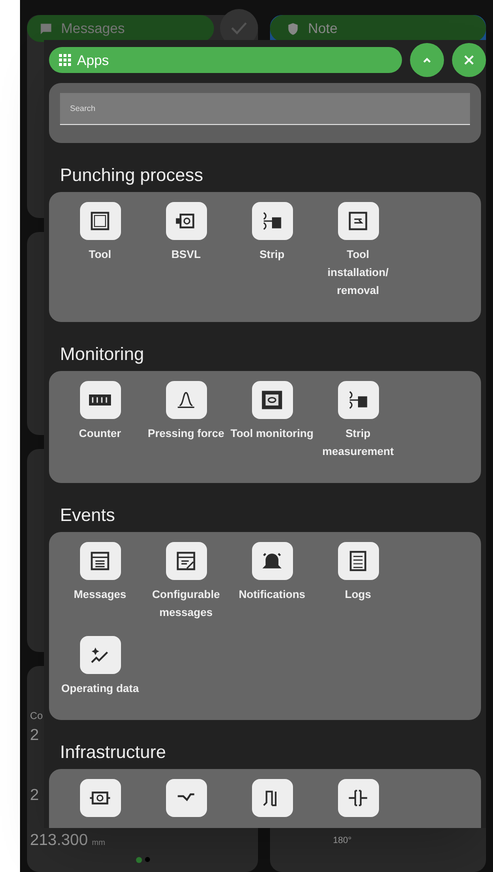 This screenshot has height=872, width=493. I want to click on app-label: Strip measurement, so click(358, 443).